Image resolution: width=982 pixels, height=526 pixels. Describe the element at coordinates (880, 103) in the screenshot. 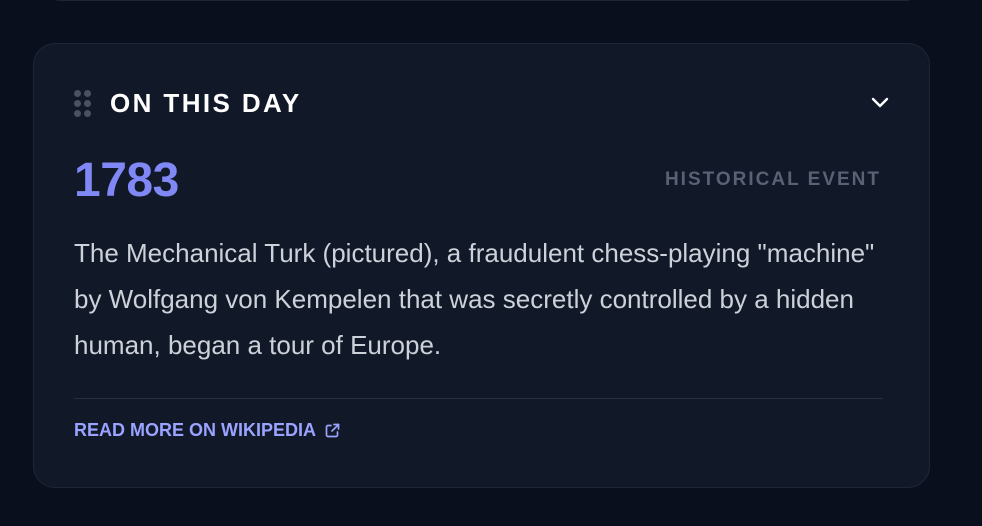

I see `chevron-down-icon` at that location.